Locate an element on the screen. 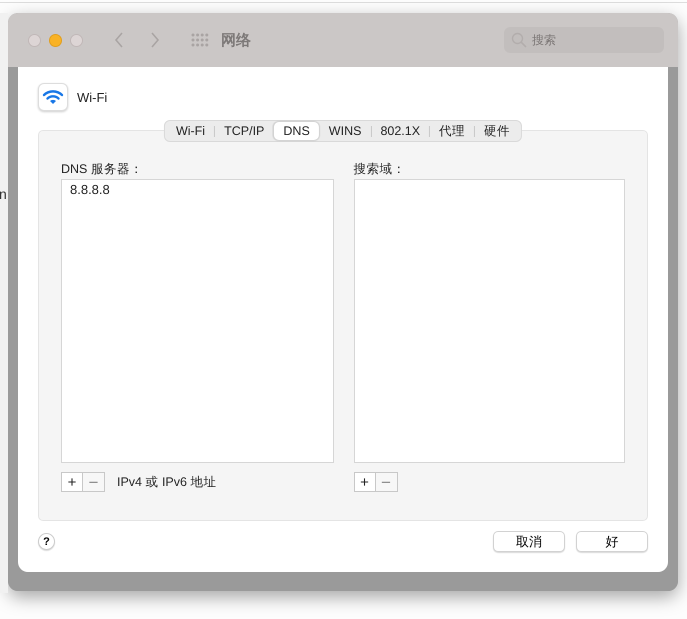  cancel-button: 取消 is located at coordinates (529, 541).